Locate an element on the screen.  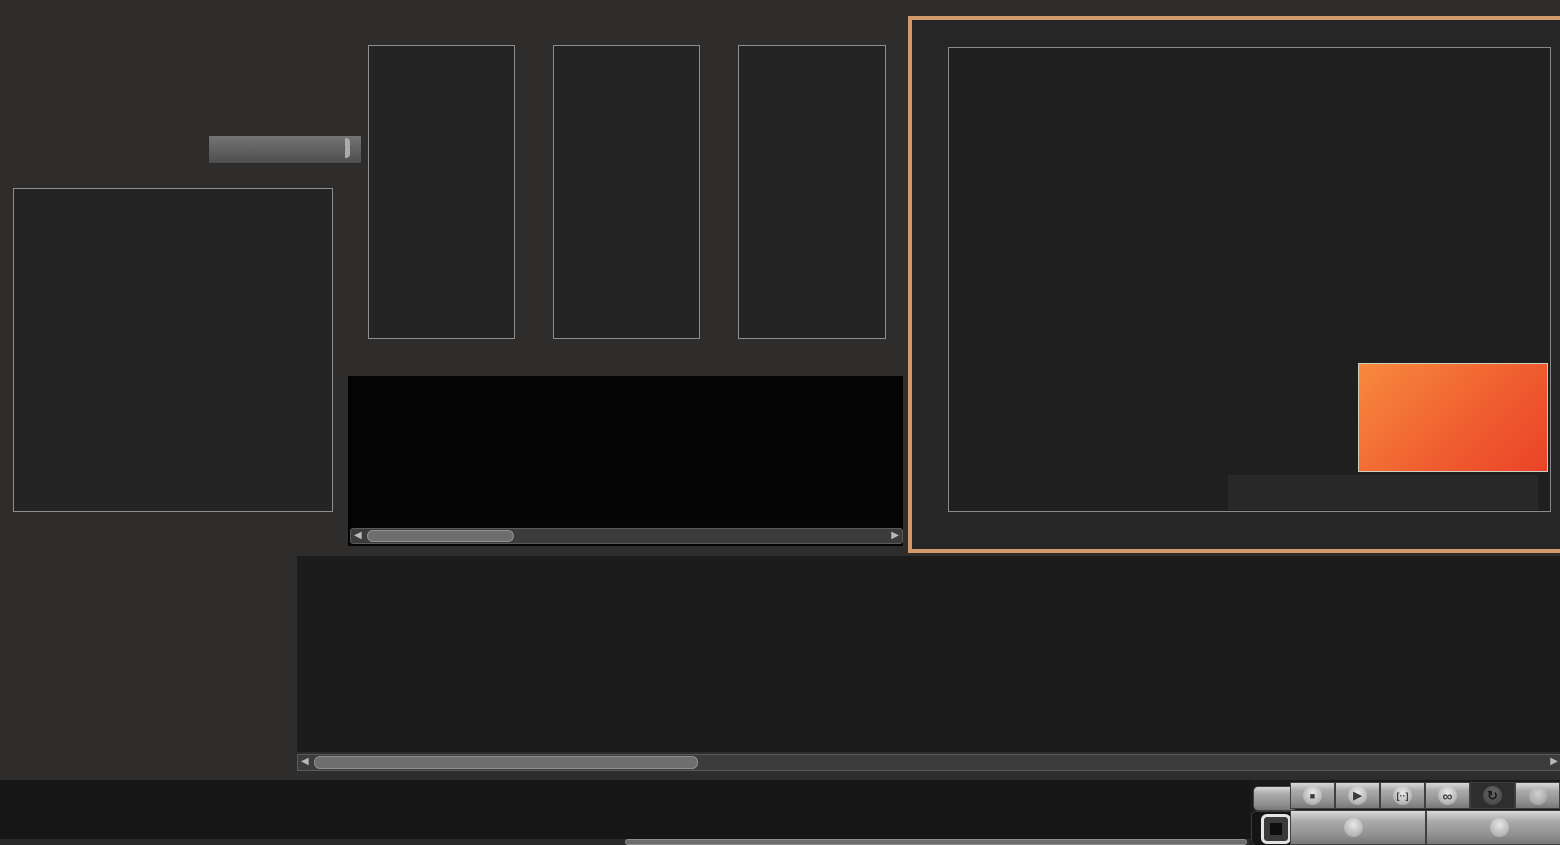
tabs-scrollbar is located at coordinates (625, 842).